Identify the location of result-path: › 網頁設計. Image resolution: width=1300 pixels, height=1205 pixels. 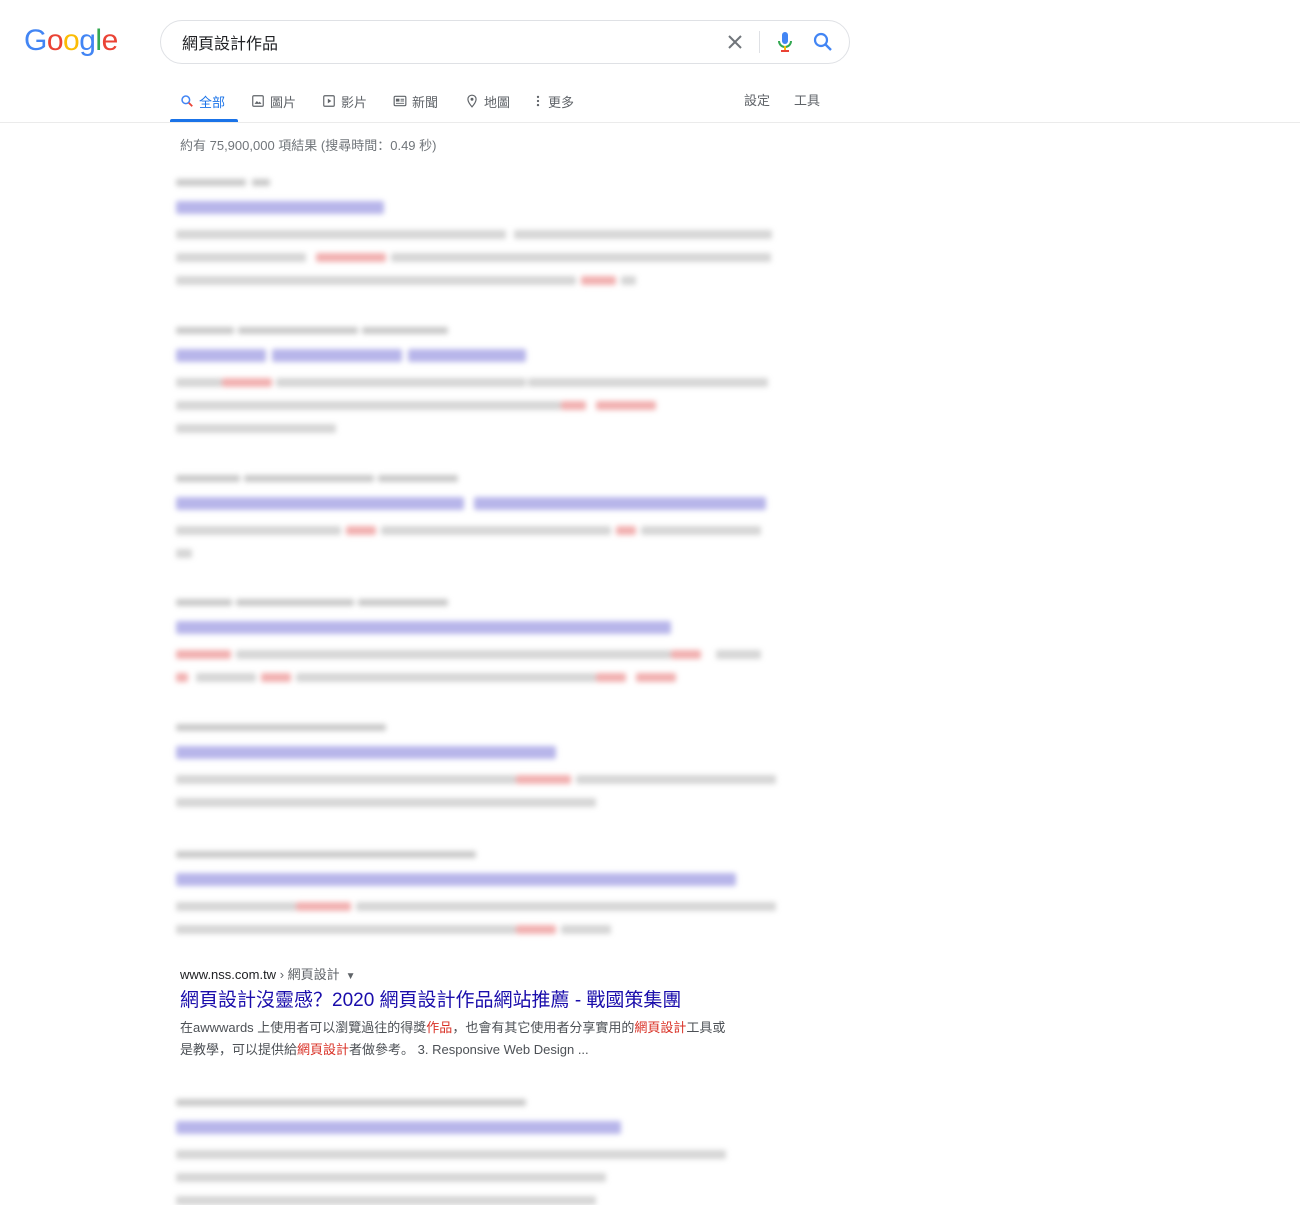
(308, 974).